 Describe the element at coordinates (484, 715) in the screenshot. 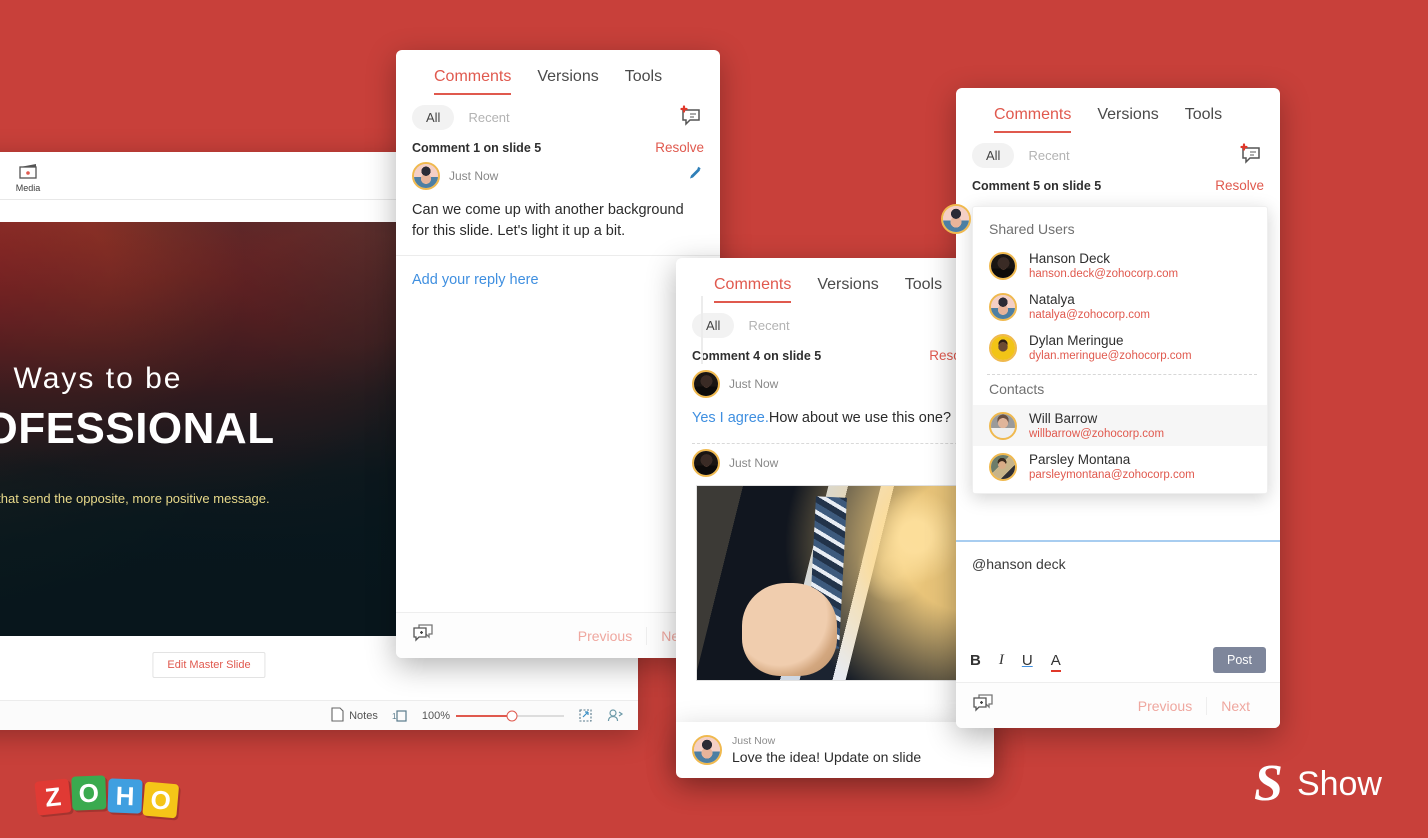

I see `zoom-fill` at that location.